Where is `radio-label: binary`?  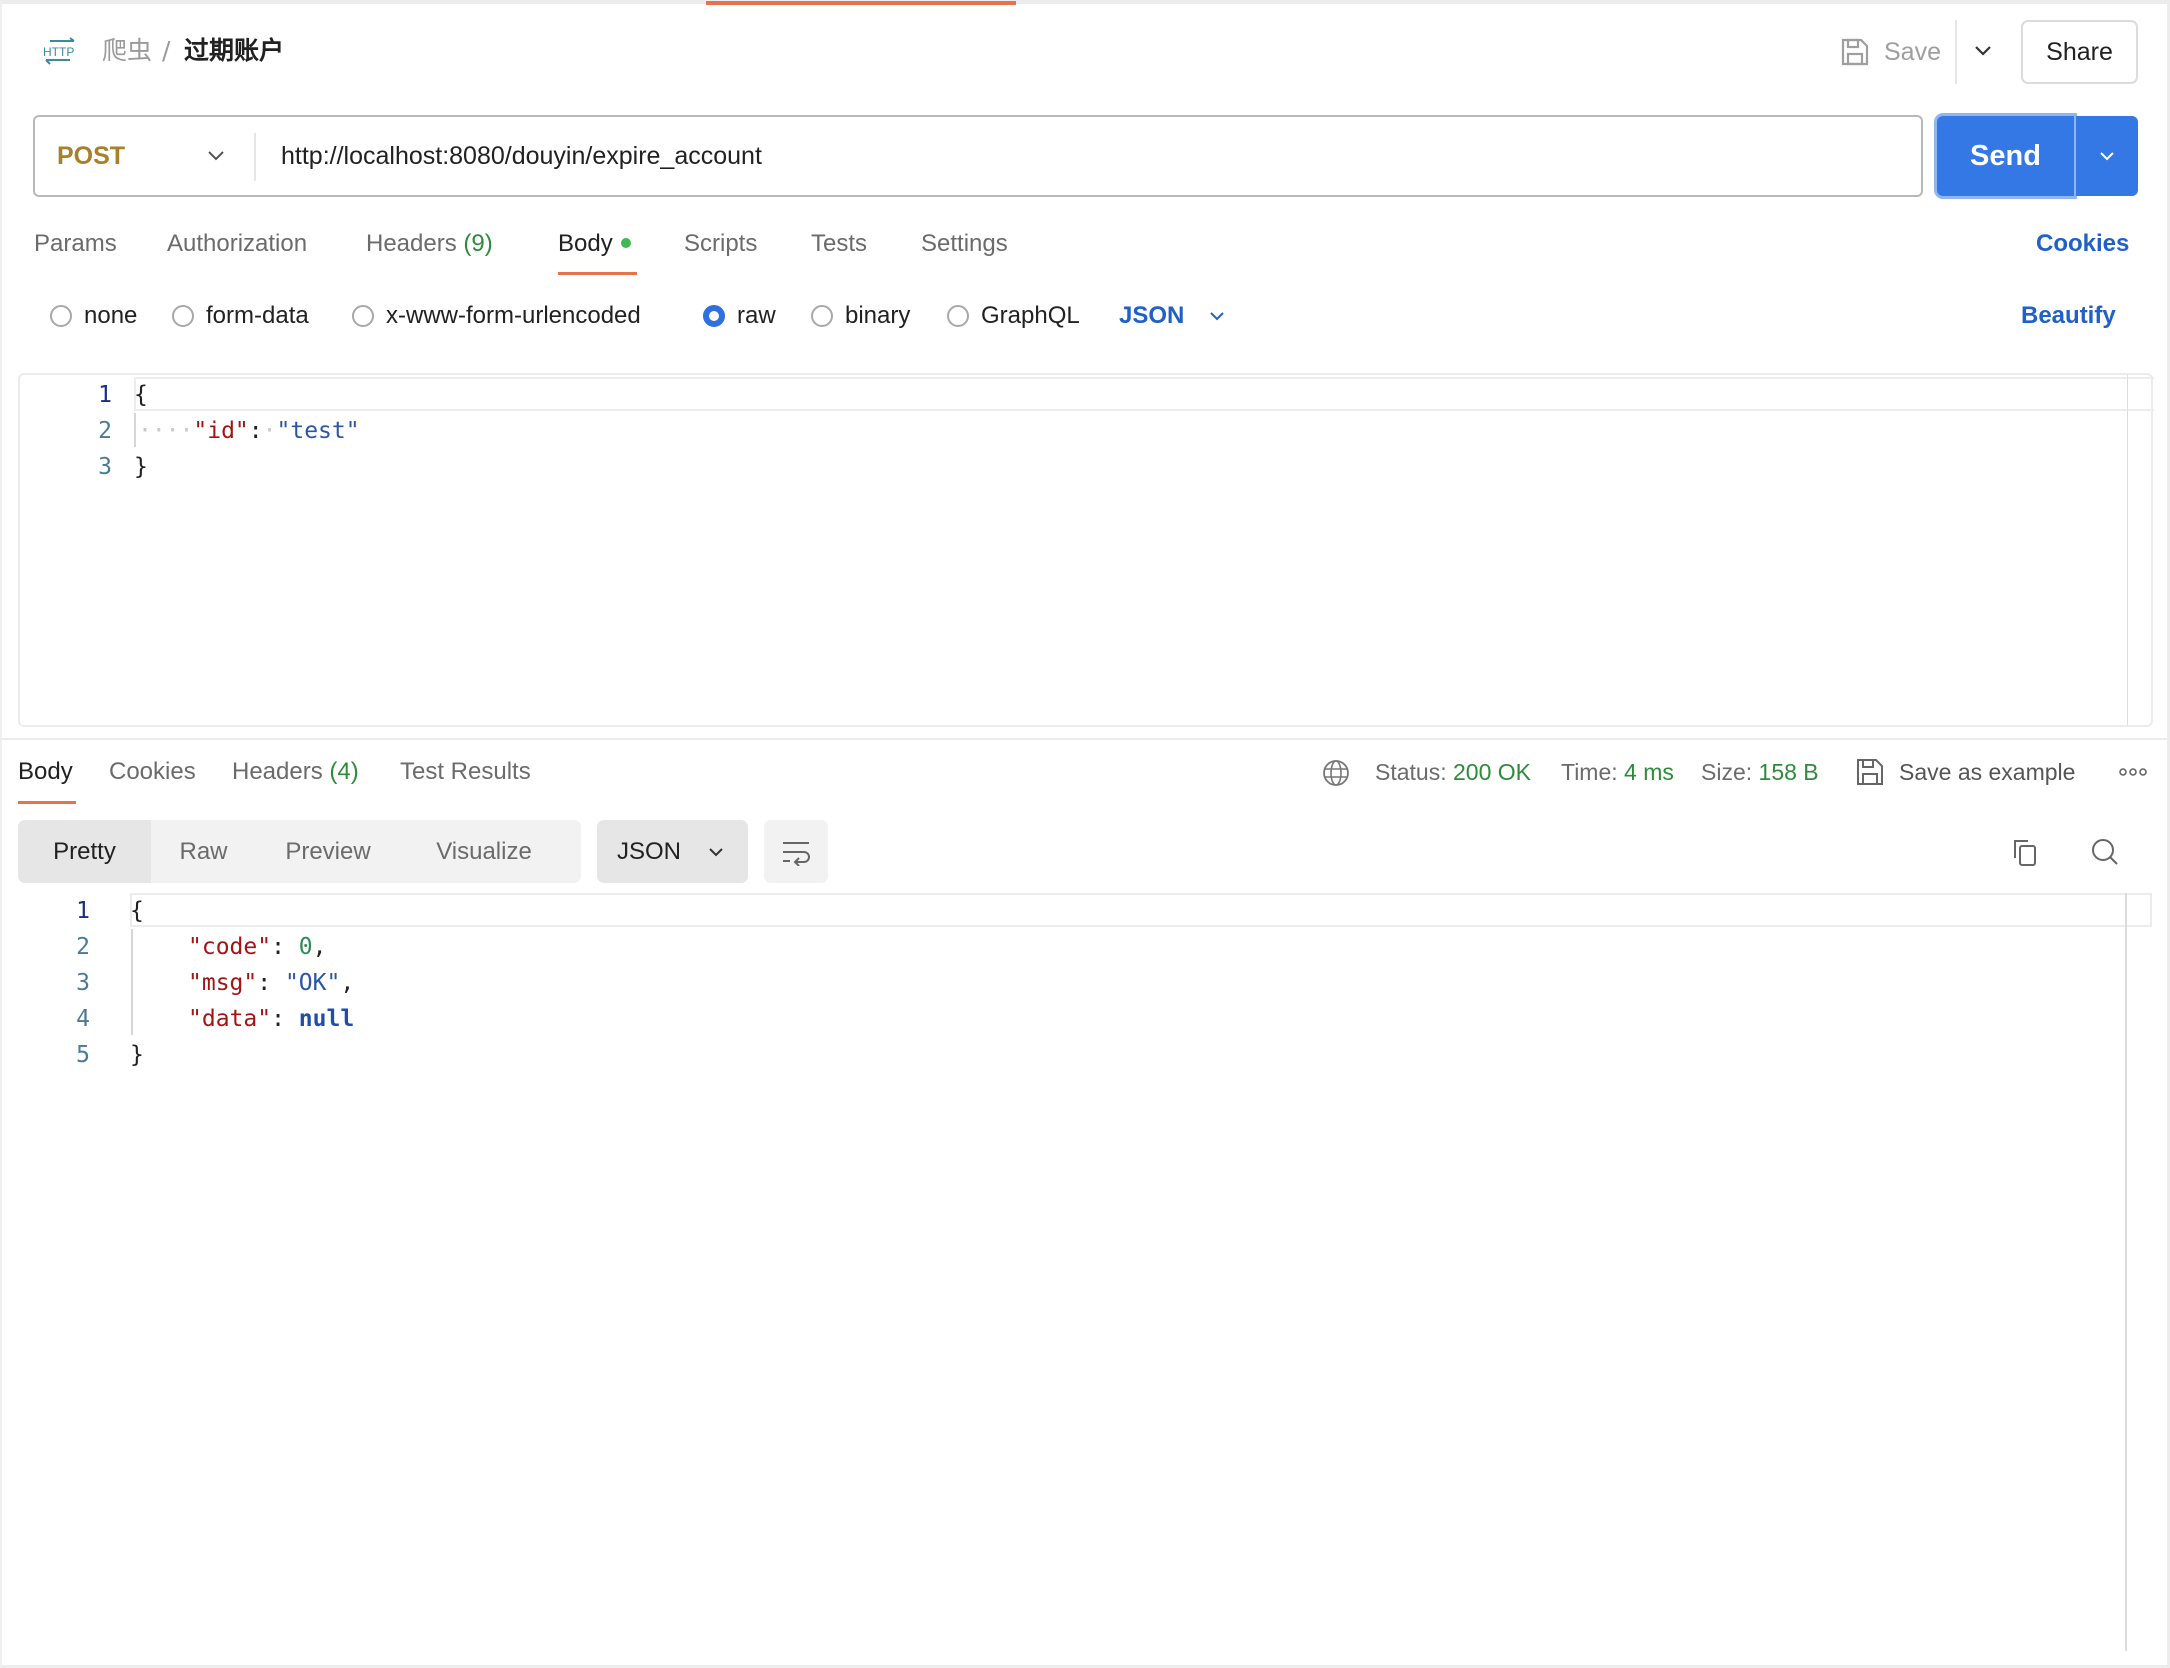 radio-label: binary is located at coordinates (878, 315).